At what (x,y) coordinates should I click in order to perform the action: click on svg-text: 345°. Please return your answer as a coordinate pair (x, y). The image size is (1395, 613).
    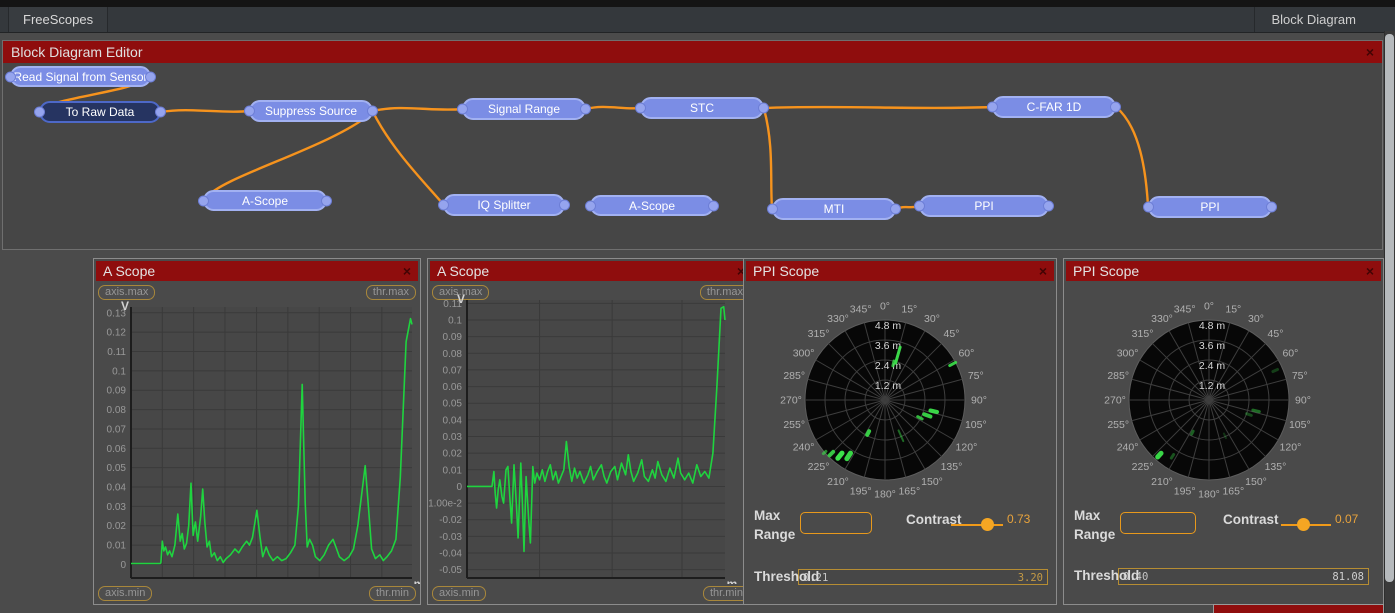
    Looking at the image, I should click on (861, 310).